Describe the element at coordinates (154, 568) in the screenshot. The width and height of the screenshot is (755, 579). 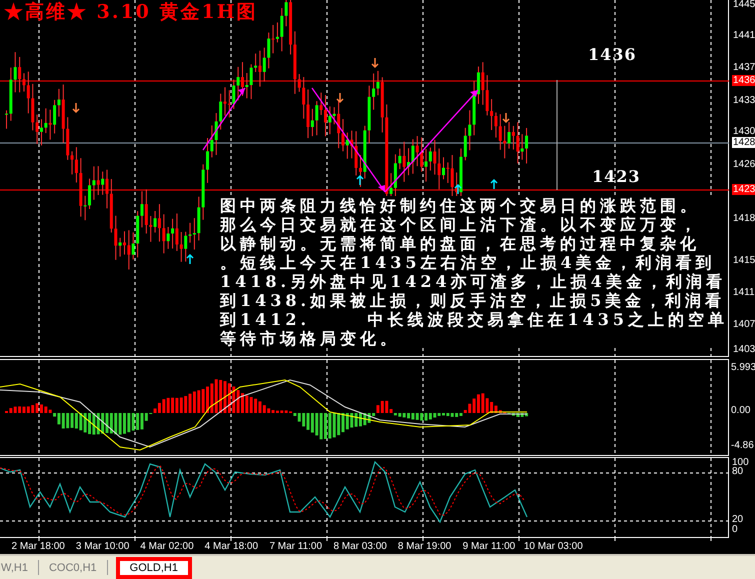
I see `chart-tab: GOLD,H1` at that location.